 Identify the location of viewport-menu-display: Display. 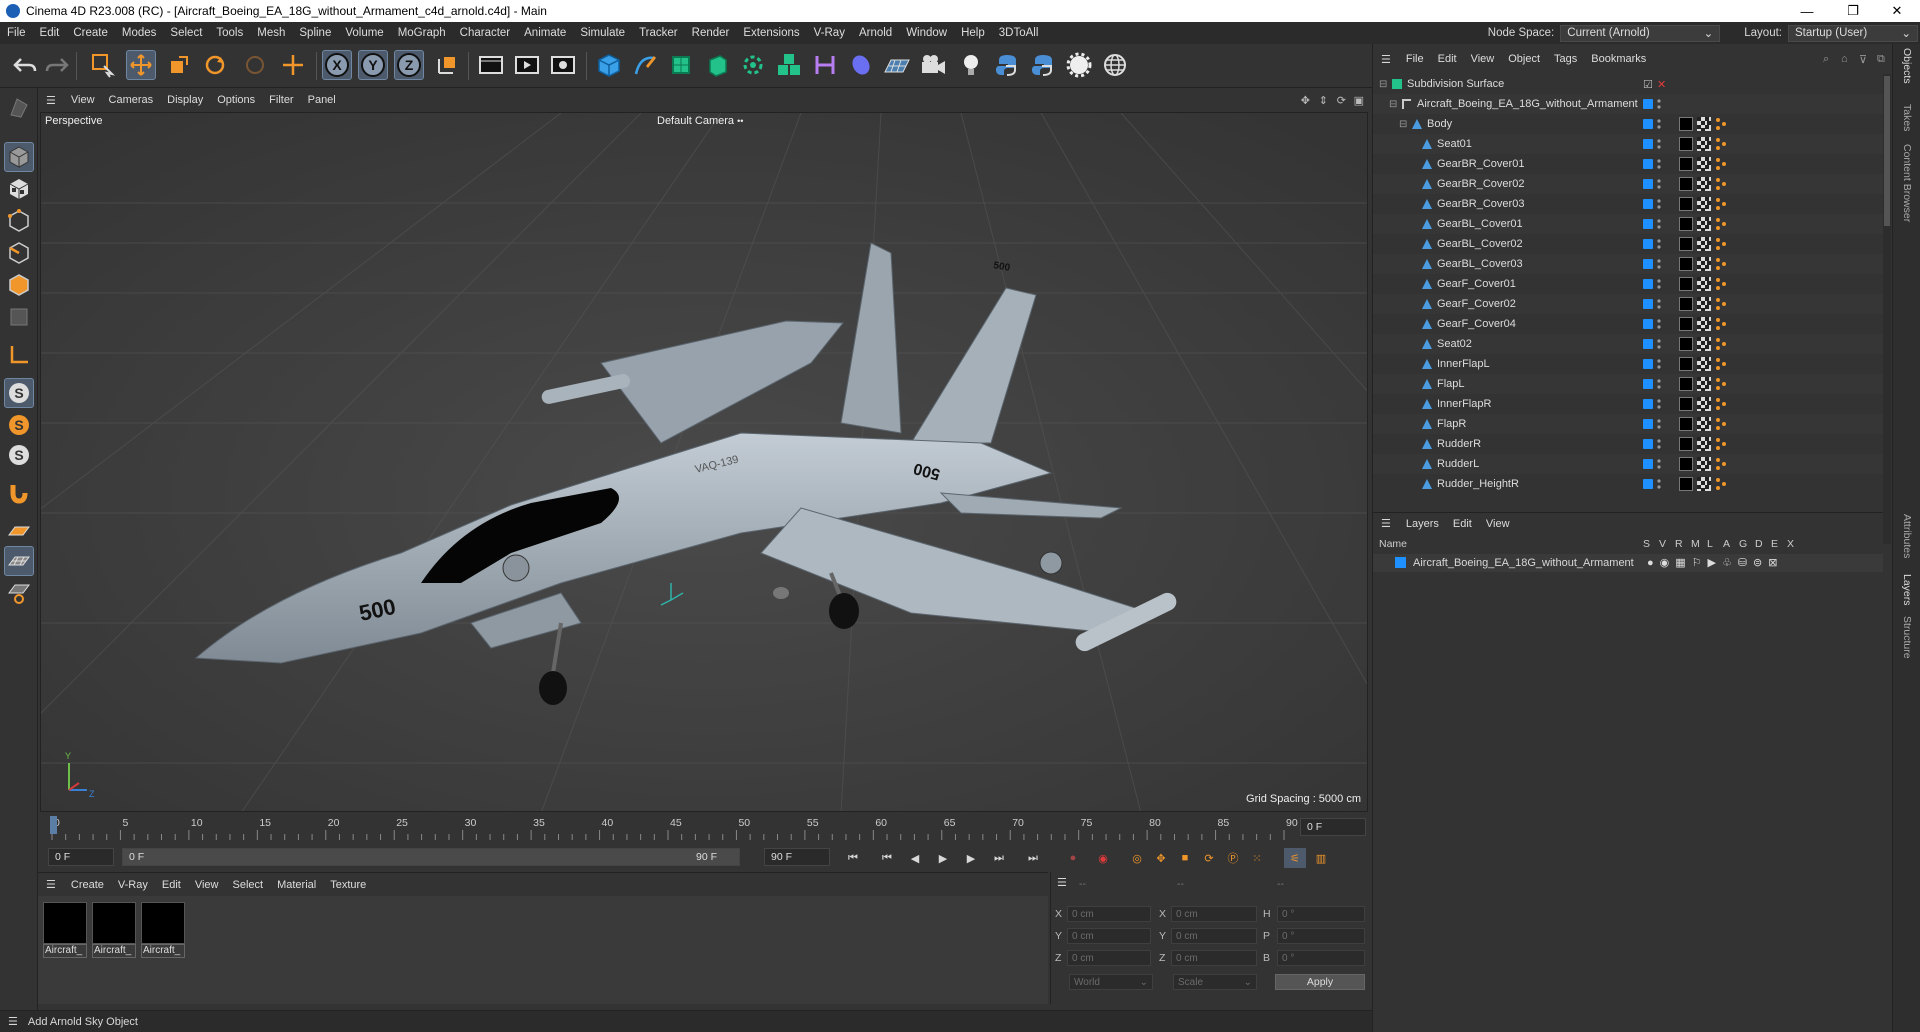
(185, 100).